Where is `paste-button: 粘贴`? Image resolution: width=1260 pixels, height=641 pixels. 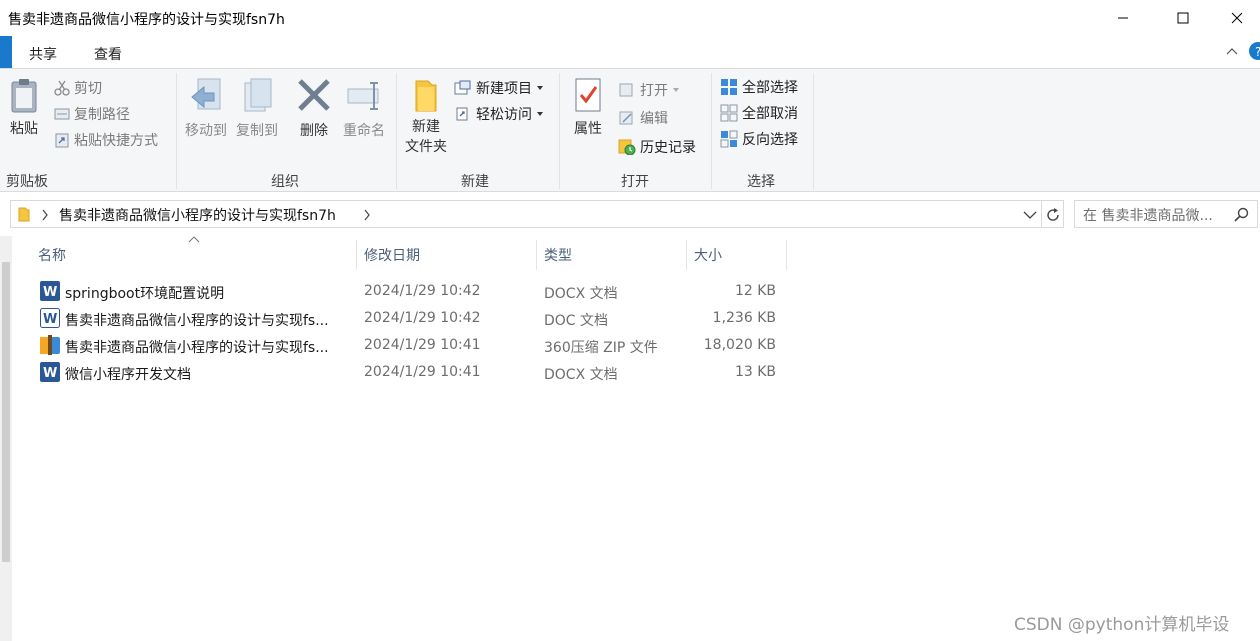
paste-button: 粘贴 is located at coordinates (24, 108).